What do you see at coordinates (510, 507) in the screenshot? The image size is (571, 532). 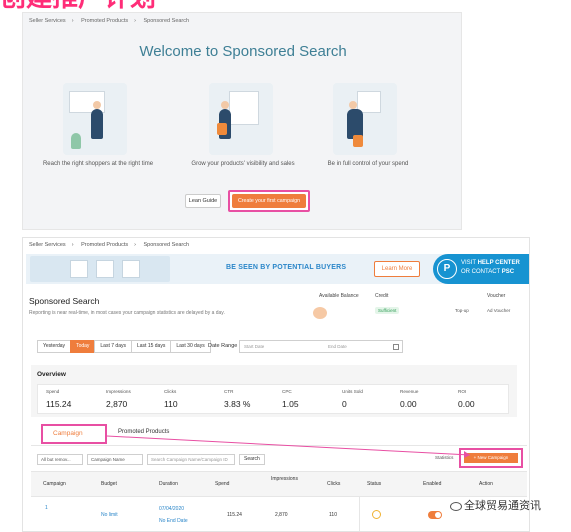 I see `watermark: 全球贸易通资讯` at bounding box center [510, 507].